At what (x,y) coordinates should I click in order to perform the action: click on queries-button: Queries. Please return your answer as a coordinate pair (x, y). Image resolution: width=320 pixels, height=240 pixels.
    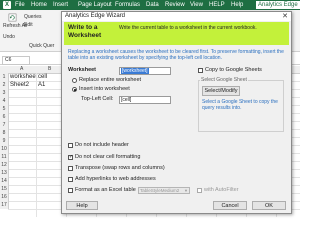
    Looking at the image, I should click on (33, 17).